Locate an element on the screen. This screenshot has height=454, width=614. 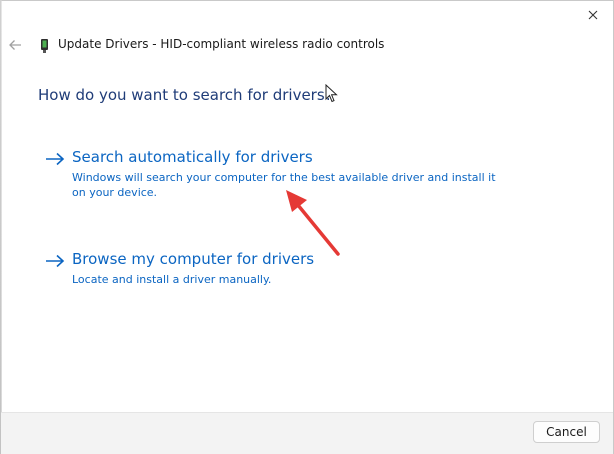
background-window-edge is located at coordinates (1, 227).